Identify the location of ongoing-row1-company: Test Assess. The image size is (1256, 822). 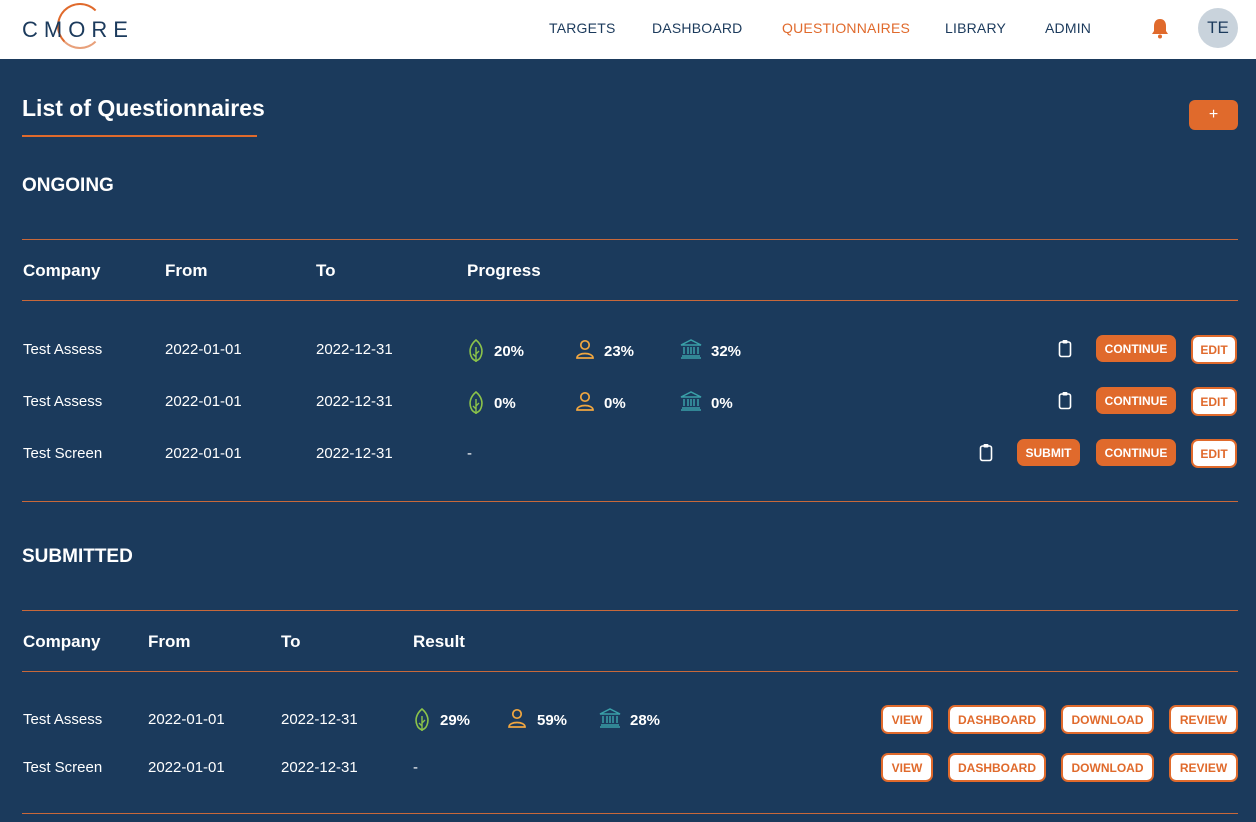
(63, 349).